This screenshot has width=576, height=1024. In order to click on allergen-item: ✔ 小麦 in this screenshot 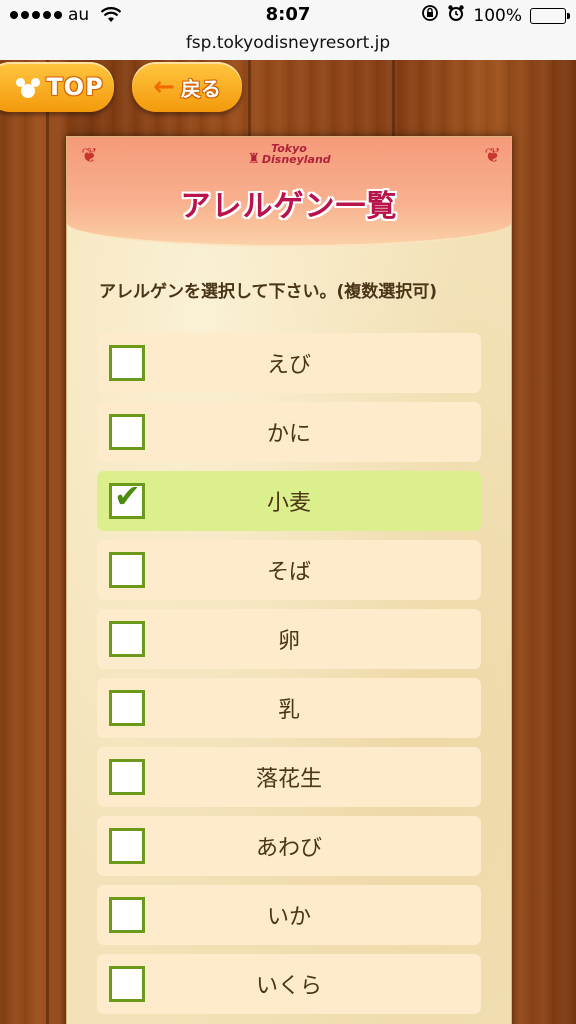, I will do `click(289, 501)`.